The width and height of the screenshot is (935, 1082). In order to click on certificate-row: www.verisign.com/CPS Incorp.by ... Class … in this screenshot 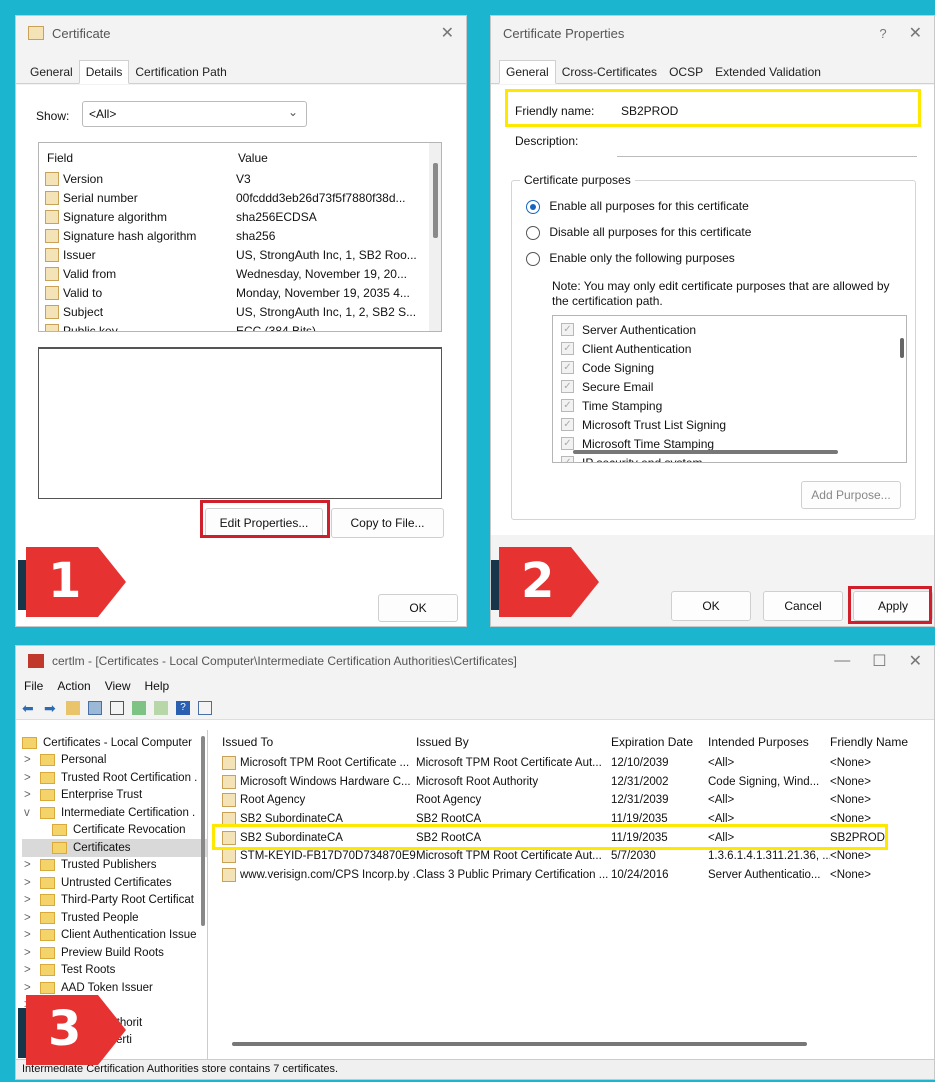, I will do `click(575, 875)`.